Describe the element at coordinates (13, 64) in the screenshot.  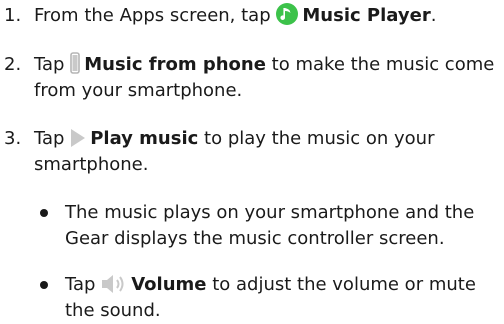
I see `step-number: 2.` at that location.